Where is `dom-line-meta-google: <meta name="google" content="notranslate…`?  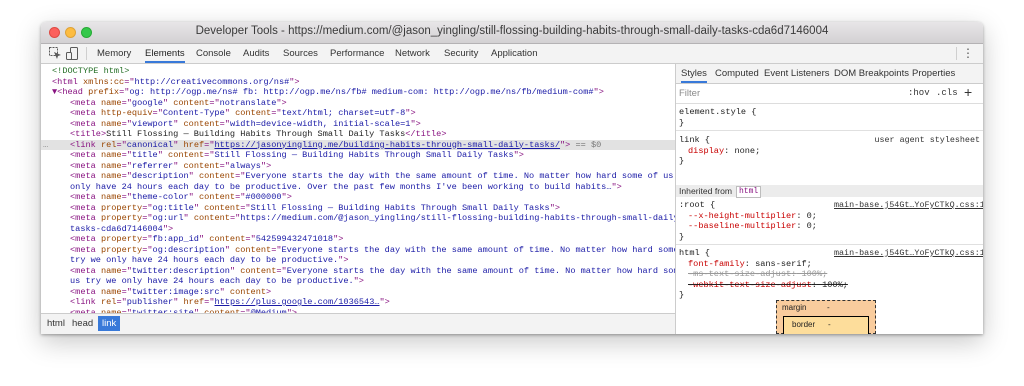
dom-line-meta-google: <meta name="google" content="notranslate… is located at coordinates (372, 103).